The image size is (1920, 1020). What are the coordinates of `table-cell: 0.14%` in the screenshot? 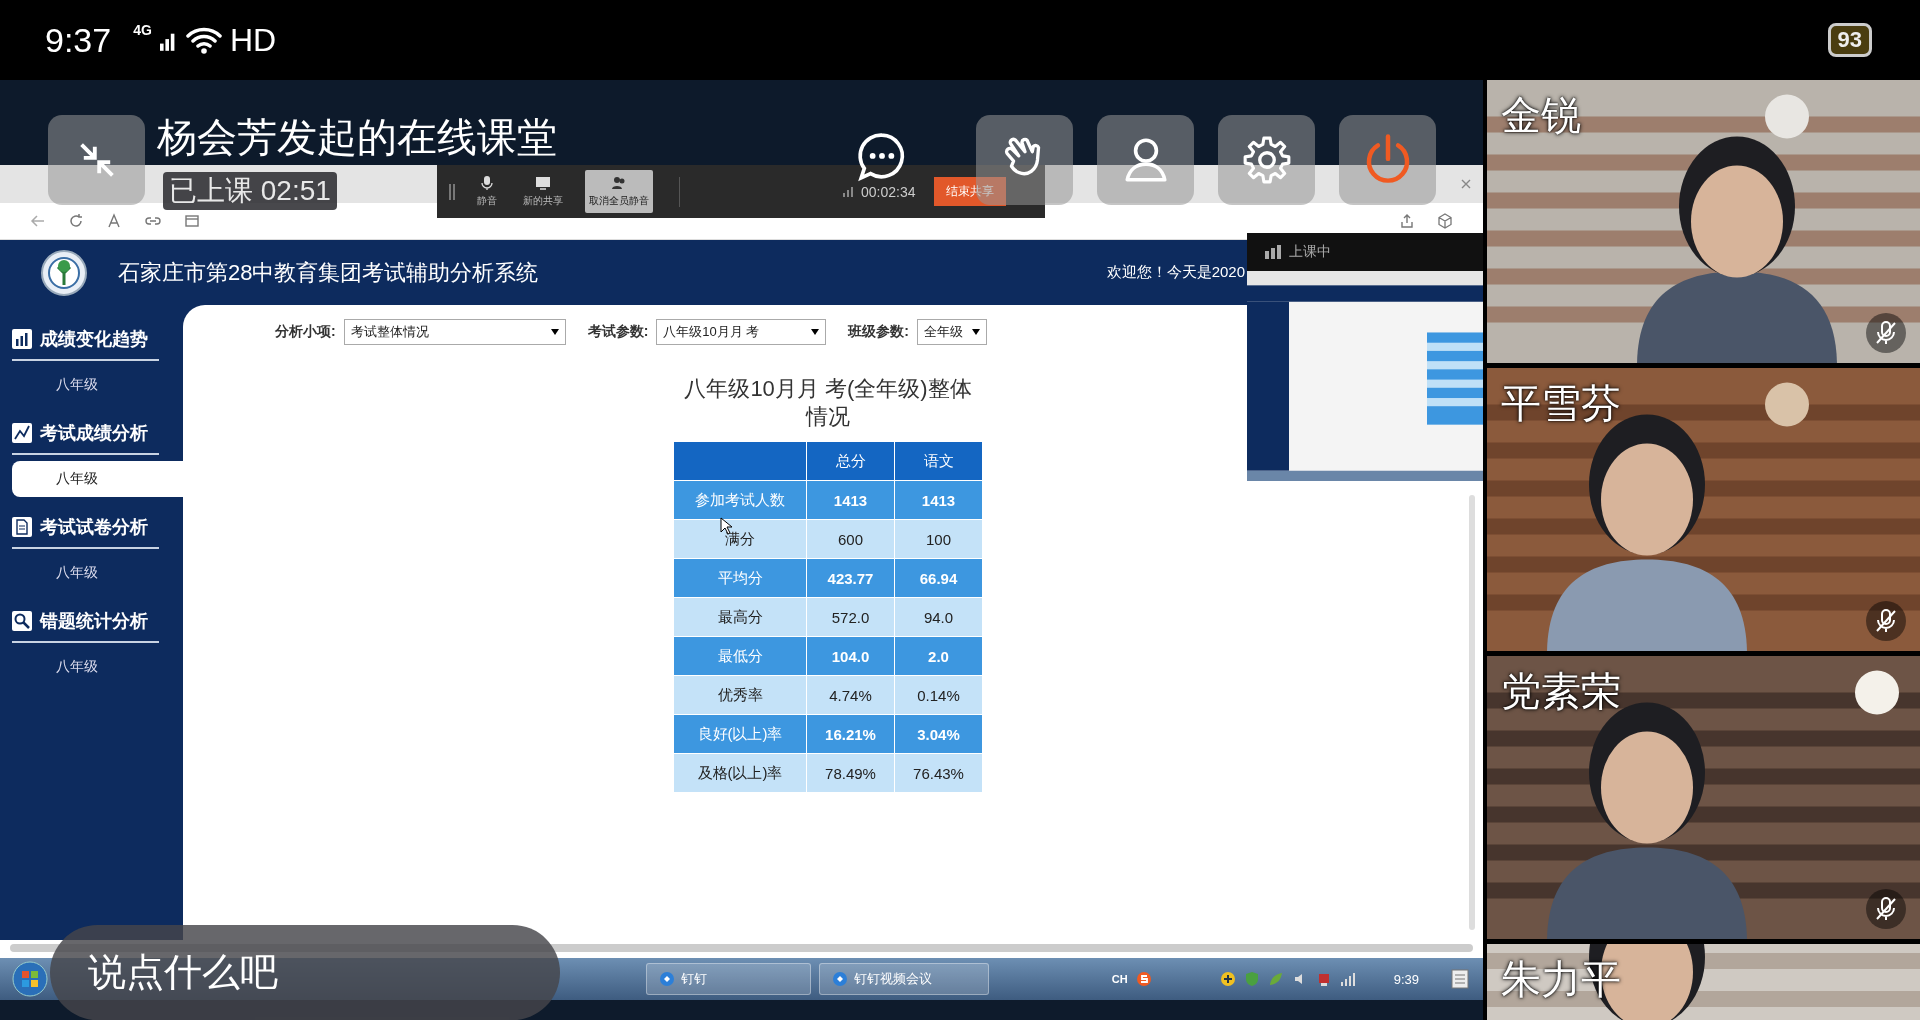 It's located at (938, 695).